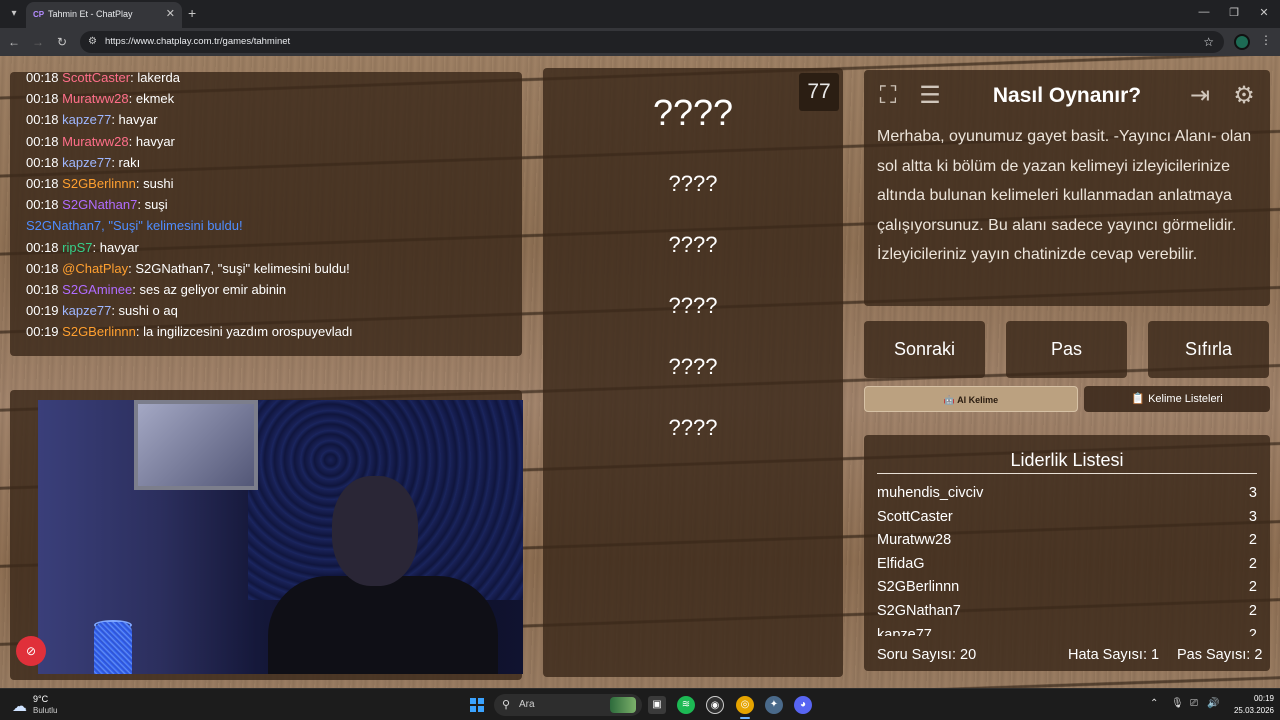 This screenshot has height=720, width=1280. Describe the element at coordinates (971, 399) in the screenshot. I see `ai-word-button: 🤖 AI Kelime` at that location.